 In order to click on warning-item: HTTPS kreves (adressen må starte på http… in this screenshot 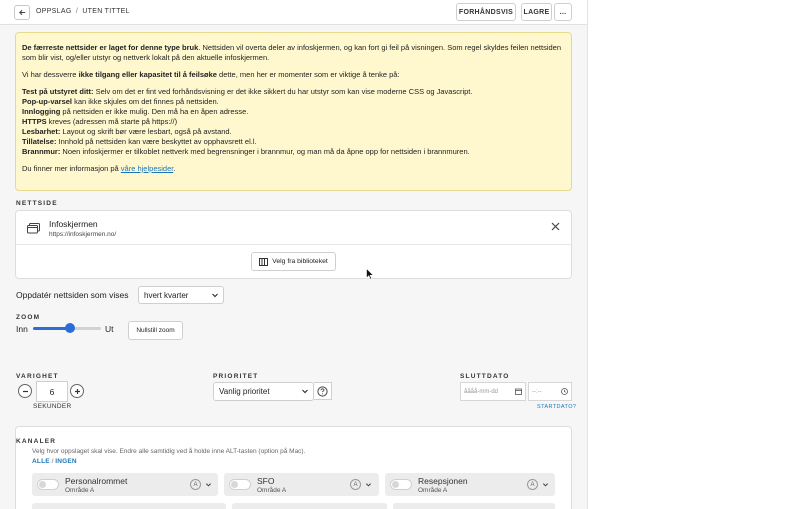, I will do `click(100, 121)`.